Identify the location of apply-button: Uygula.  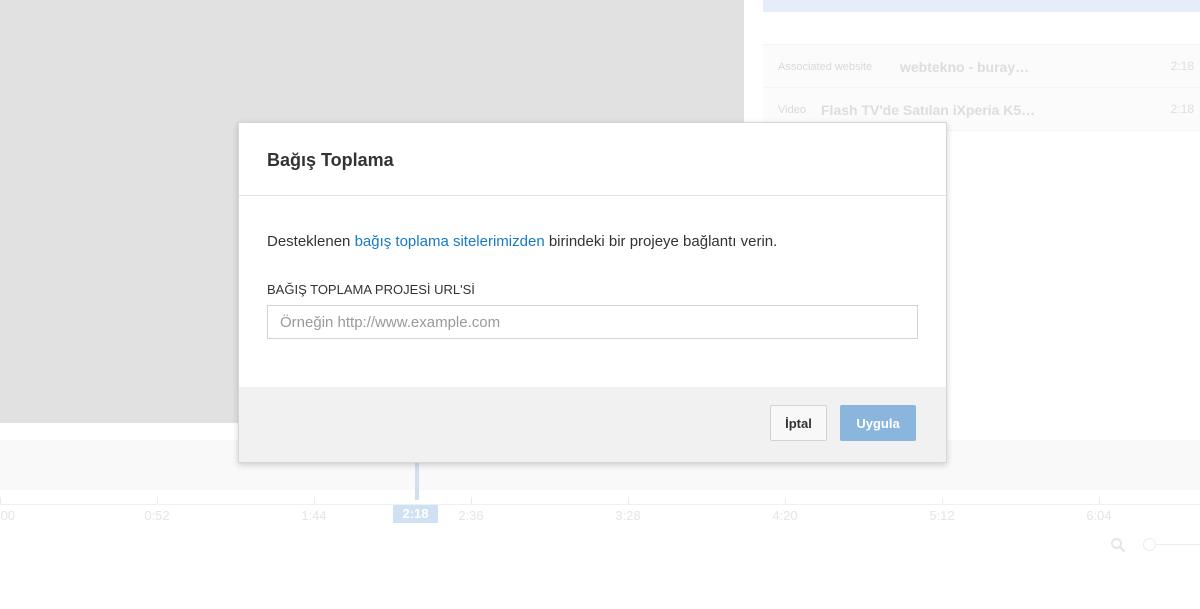
(878, 423).